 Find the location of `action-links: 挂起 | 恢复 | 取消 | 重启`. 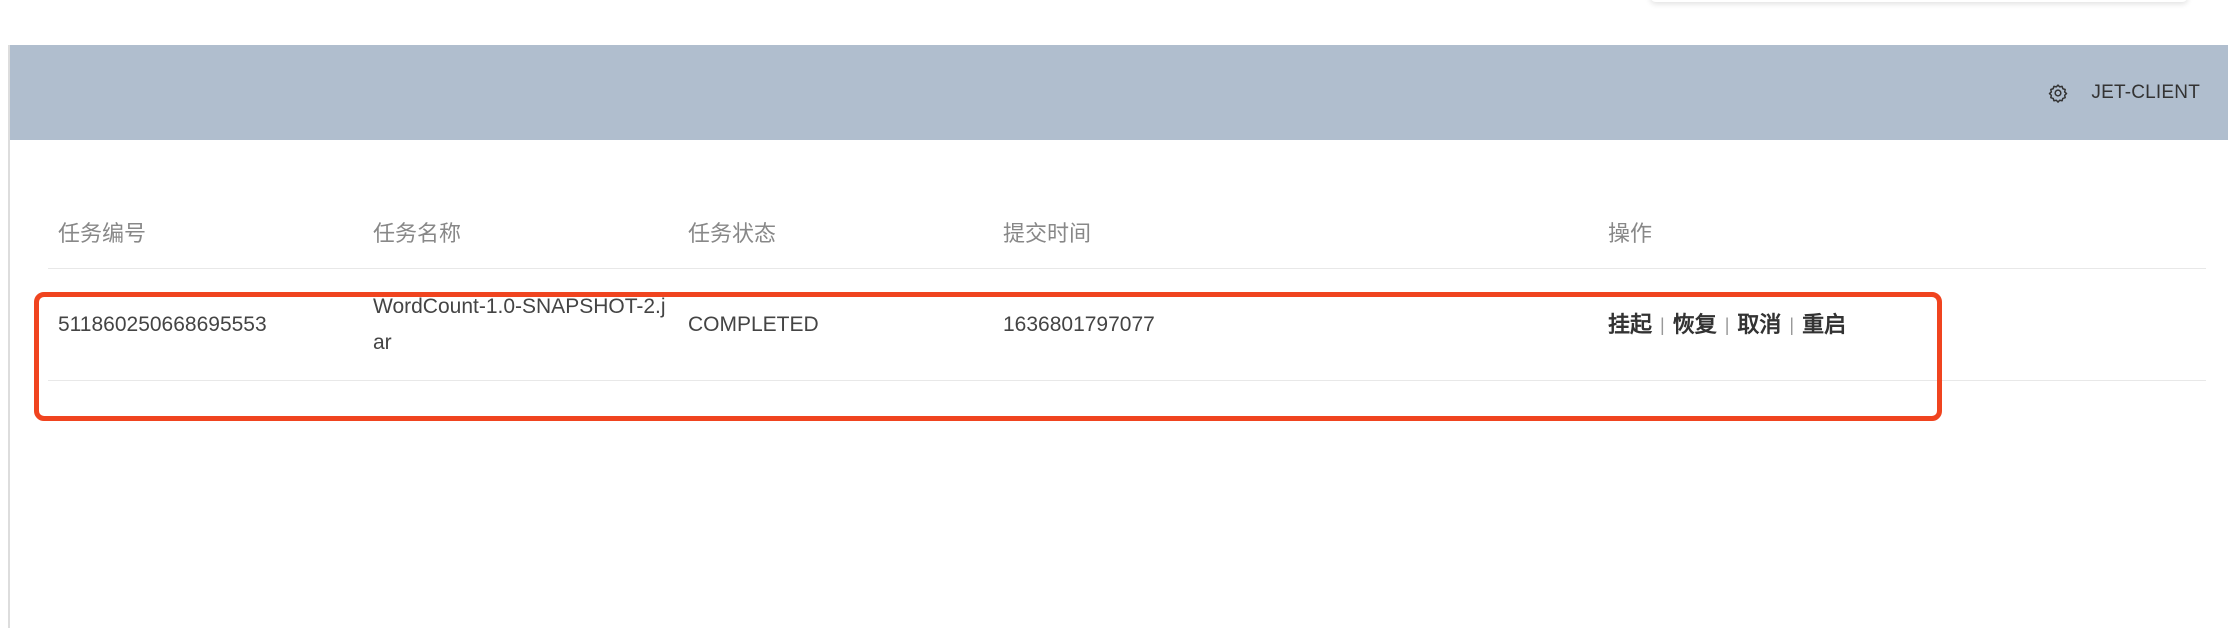

action-links: 挂起 | 恢复 | 取消 | 重启 is located at coordinates (1727, 325).